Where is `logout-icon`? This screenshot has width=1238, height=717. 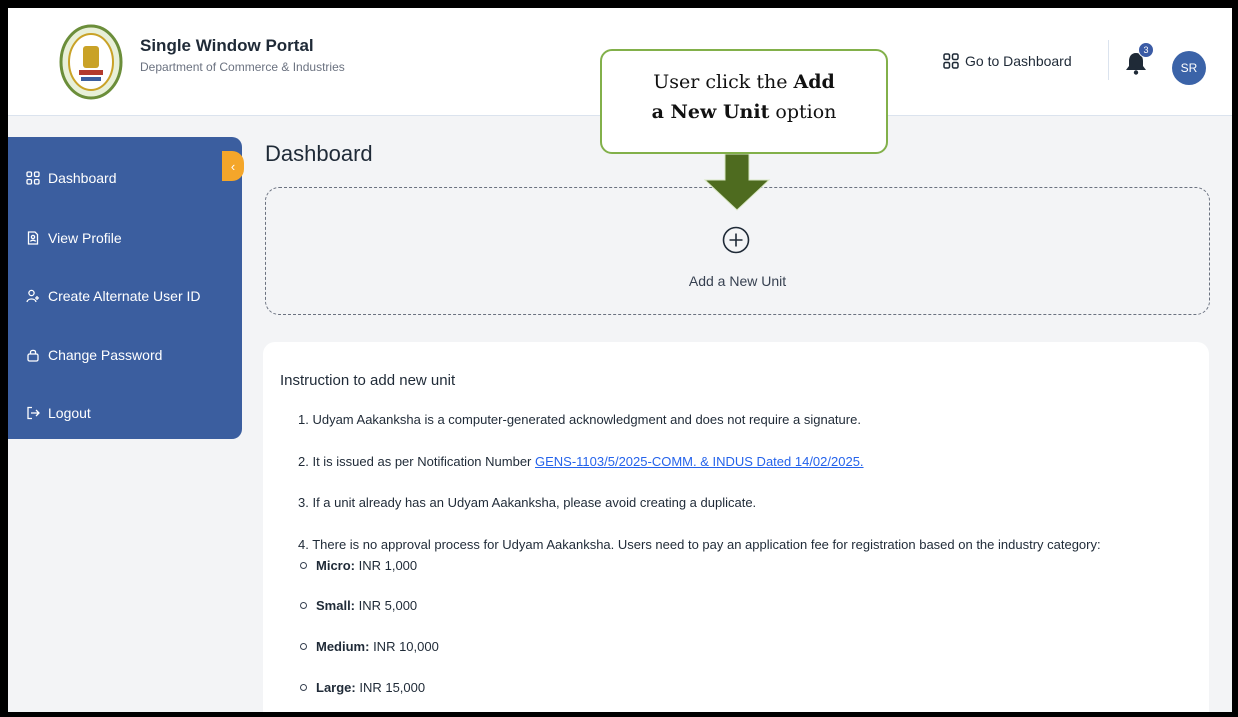
logout-icon is located at coordinates (33, 413).